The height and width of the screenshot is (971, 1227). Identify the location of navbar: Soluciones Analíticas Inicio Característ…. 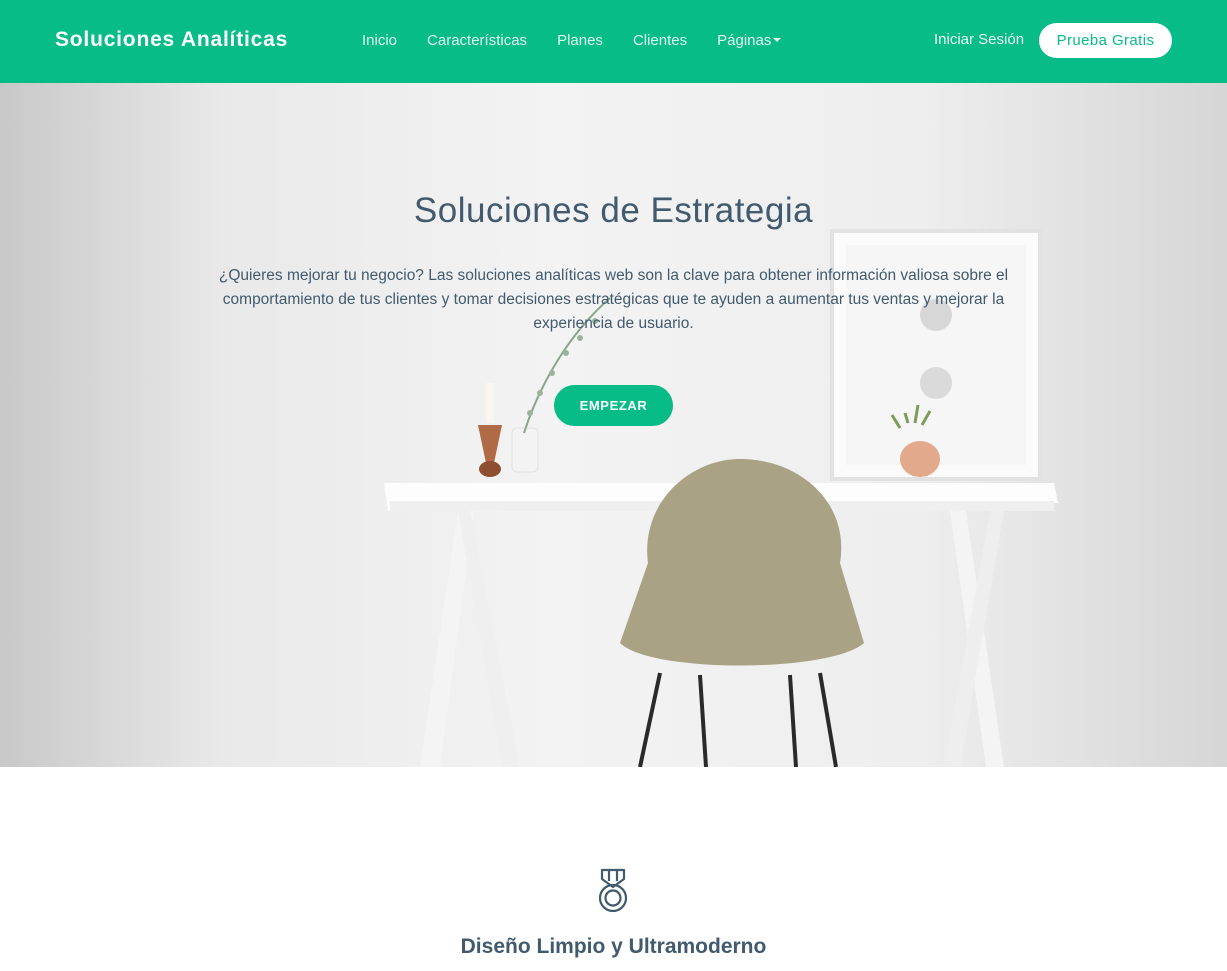
(613, 41).